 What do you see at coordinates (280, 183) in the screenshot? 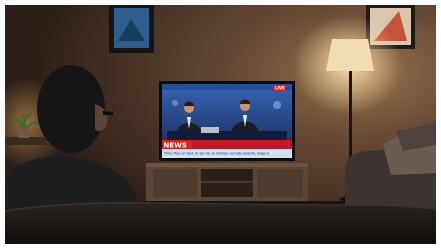
I see `tv-stand-drawer-right` at bounding box center [280, 183].